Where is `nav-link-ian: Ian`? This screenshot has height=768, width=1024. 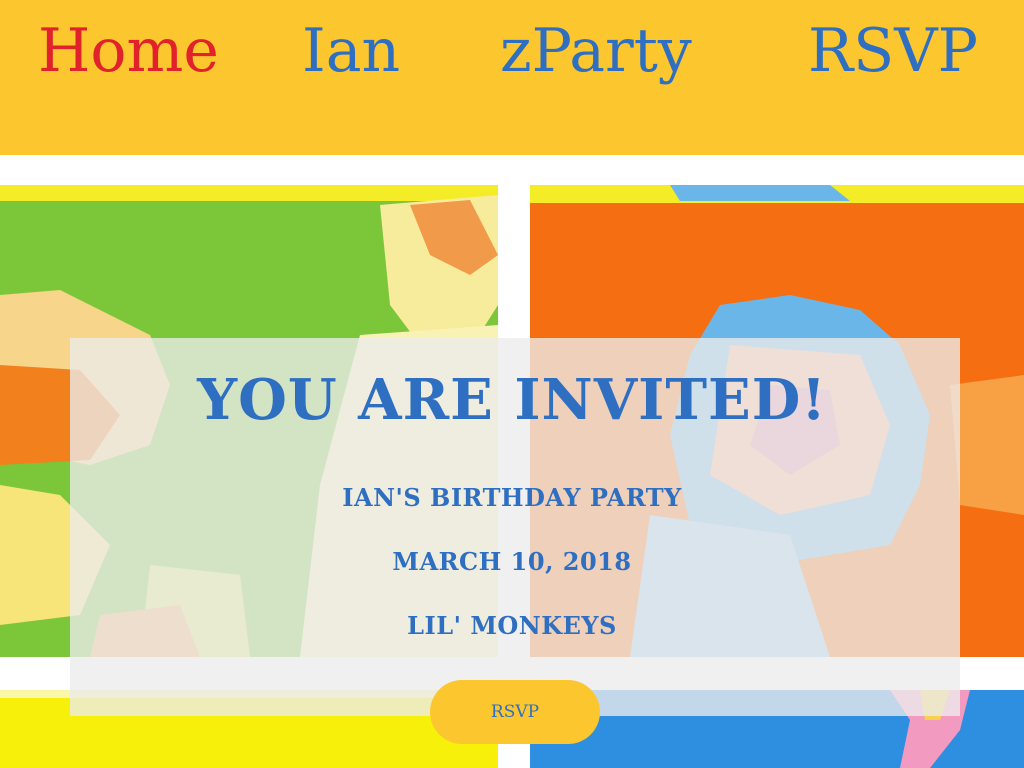
nav-link-ian: Ian is located at coordinates (351, 51).